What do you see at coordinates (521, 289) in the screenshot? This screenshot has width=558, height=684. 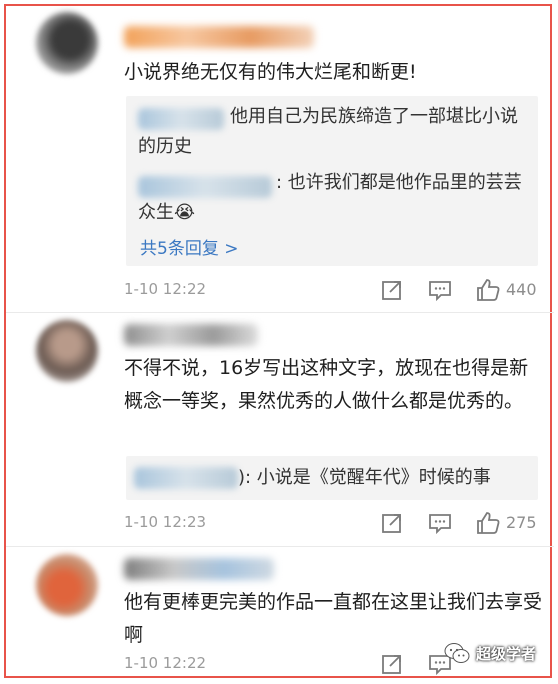 I see `like-count: 440` at bounding box center [521, 289].